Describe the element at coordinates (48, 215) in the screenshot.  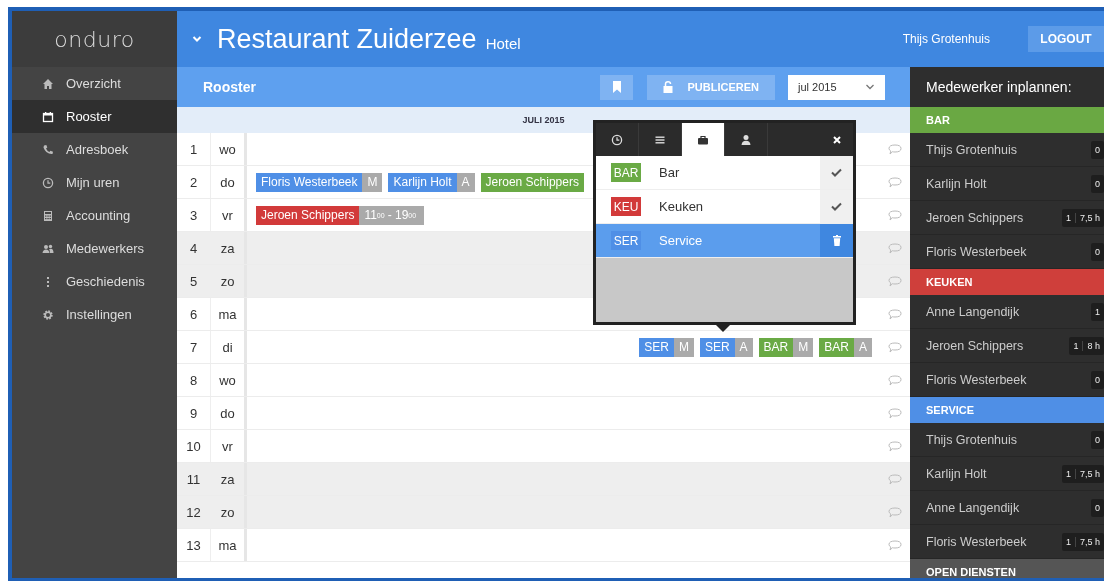
I see `calculator-icon` at that location.